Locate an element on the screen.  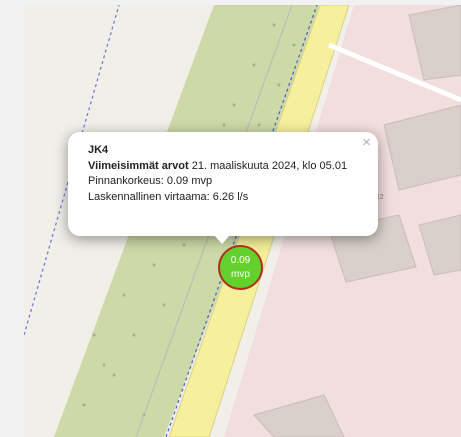
station-marker: 0.09 mvp is located at coordinates (240, 267).